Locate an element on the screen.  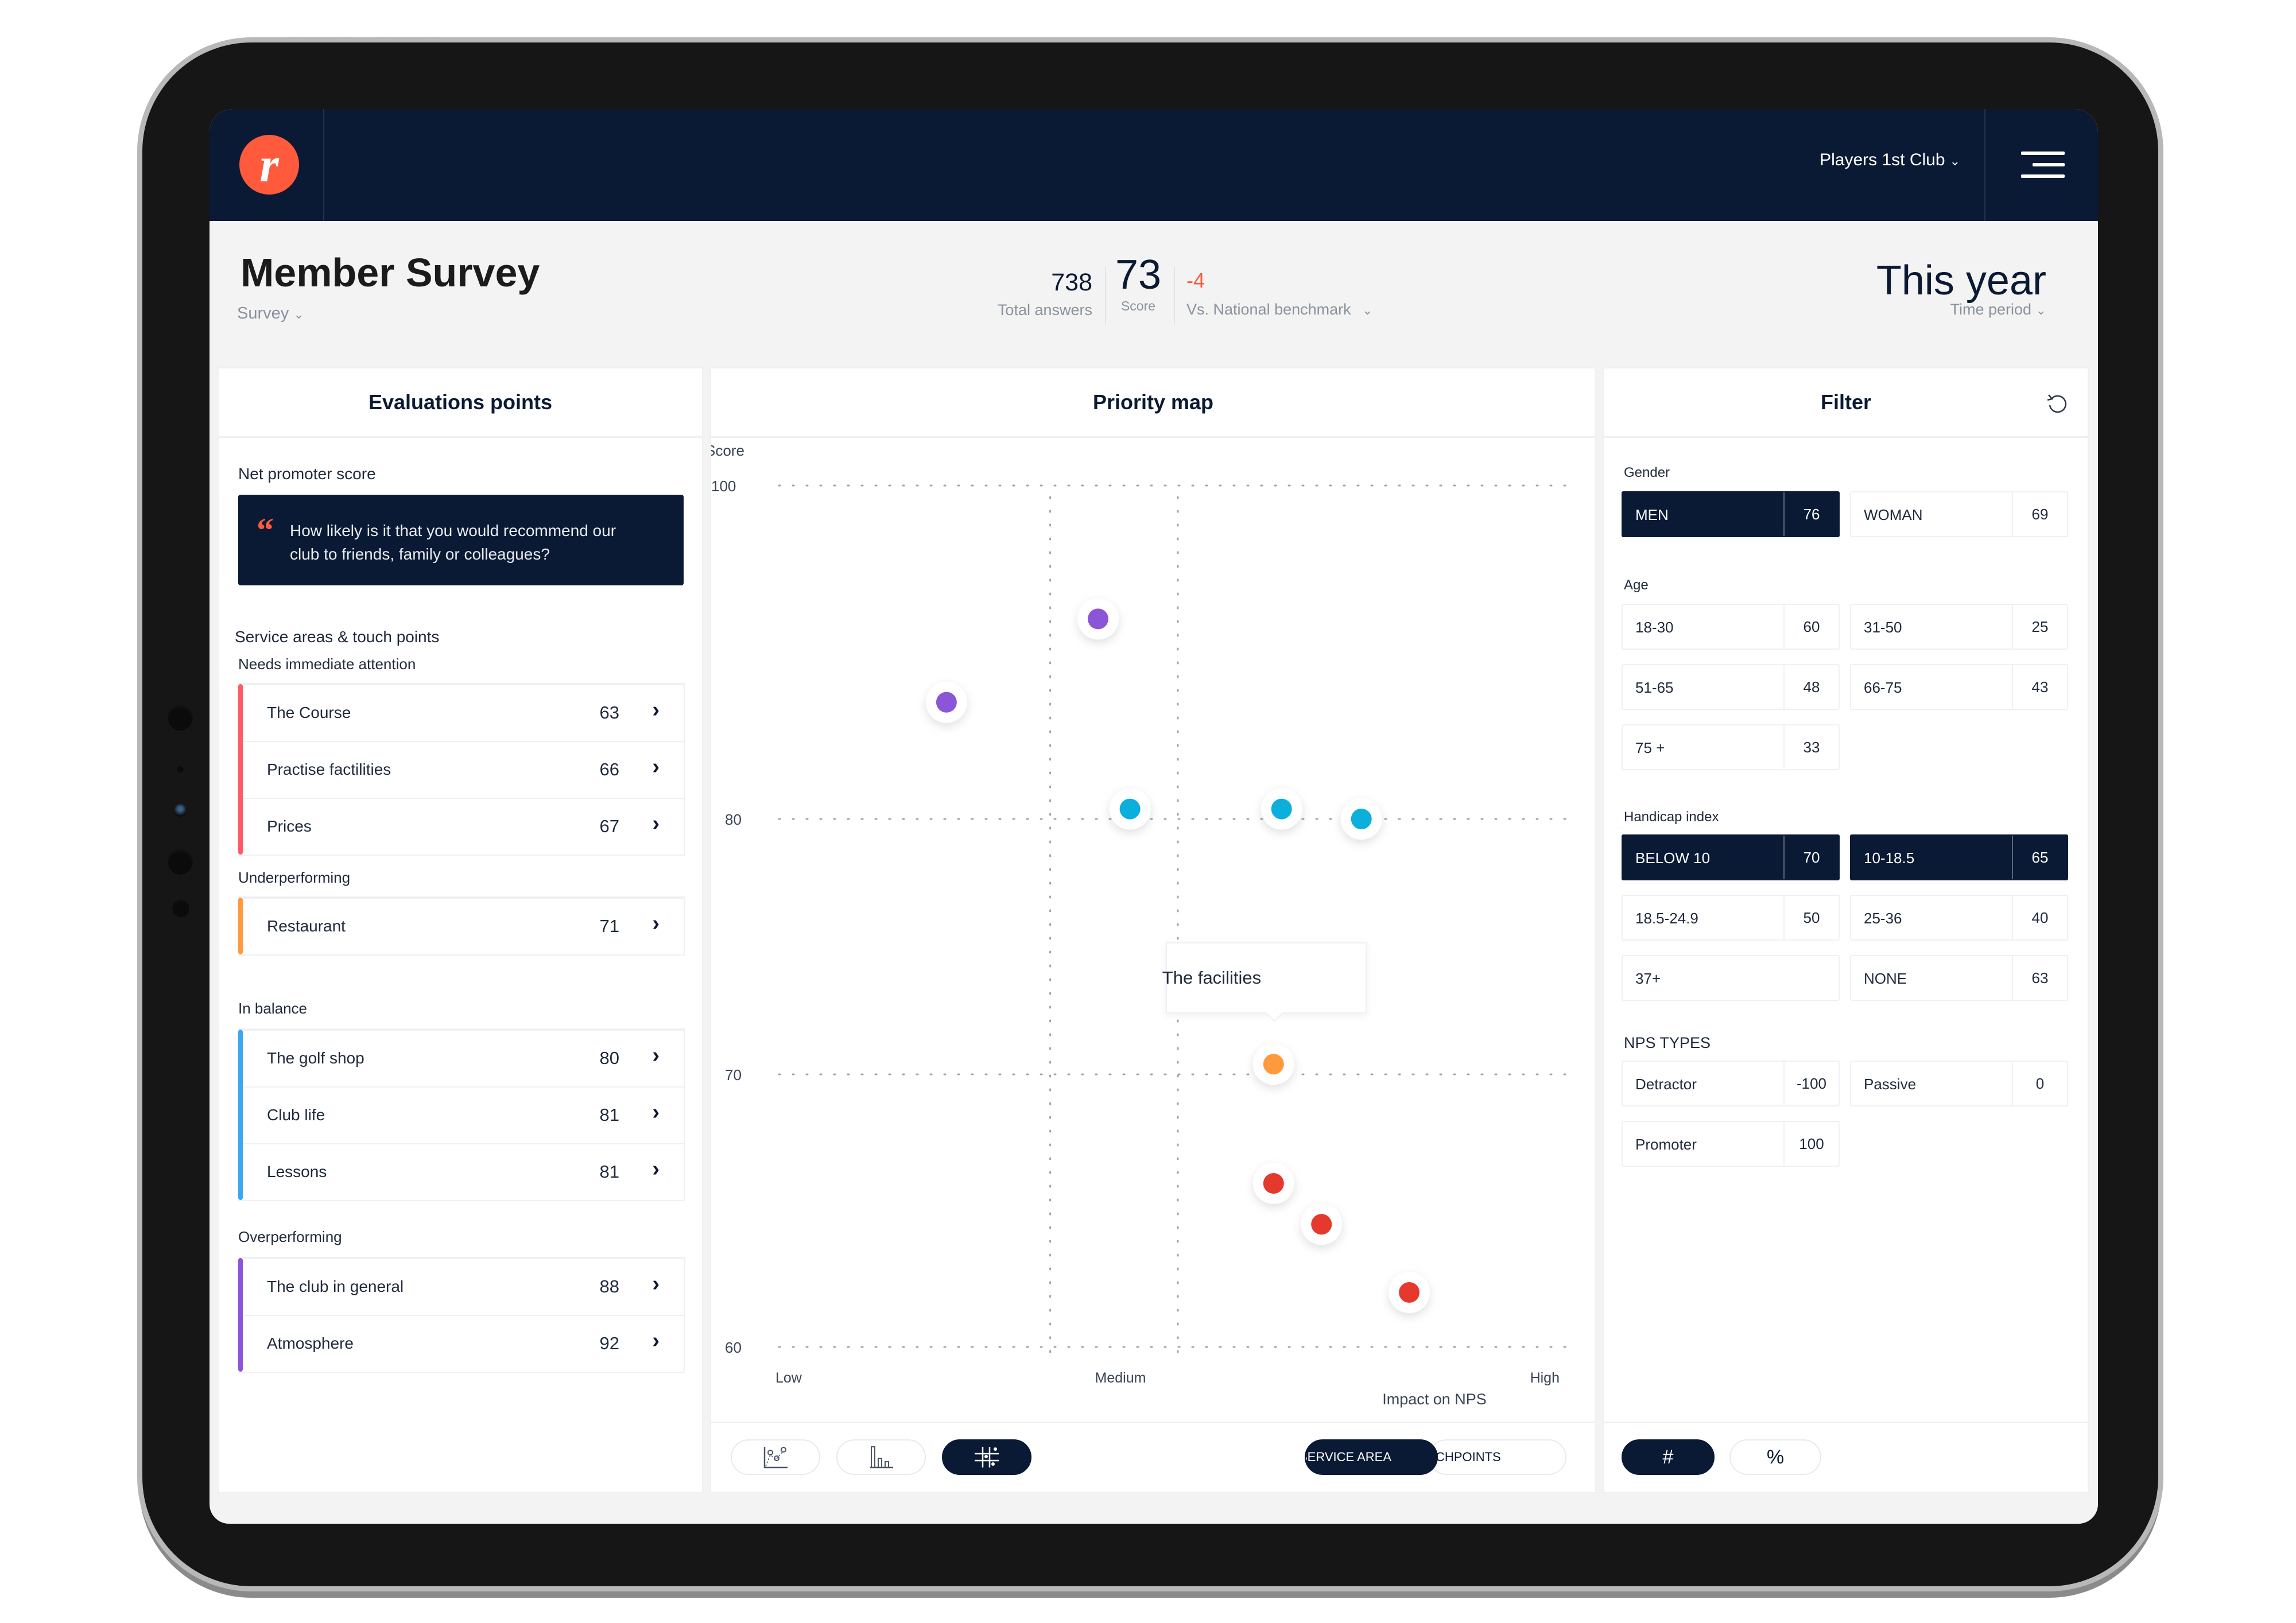
time-period-selector: This year Time period ⌄ is located at coordinates (1961, 288).